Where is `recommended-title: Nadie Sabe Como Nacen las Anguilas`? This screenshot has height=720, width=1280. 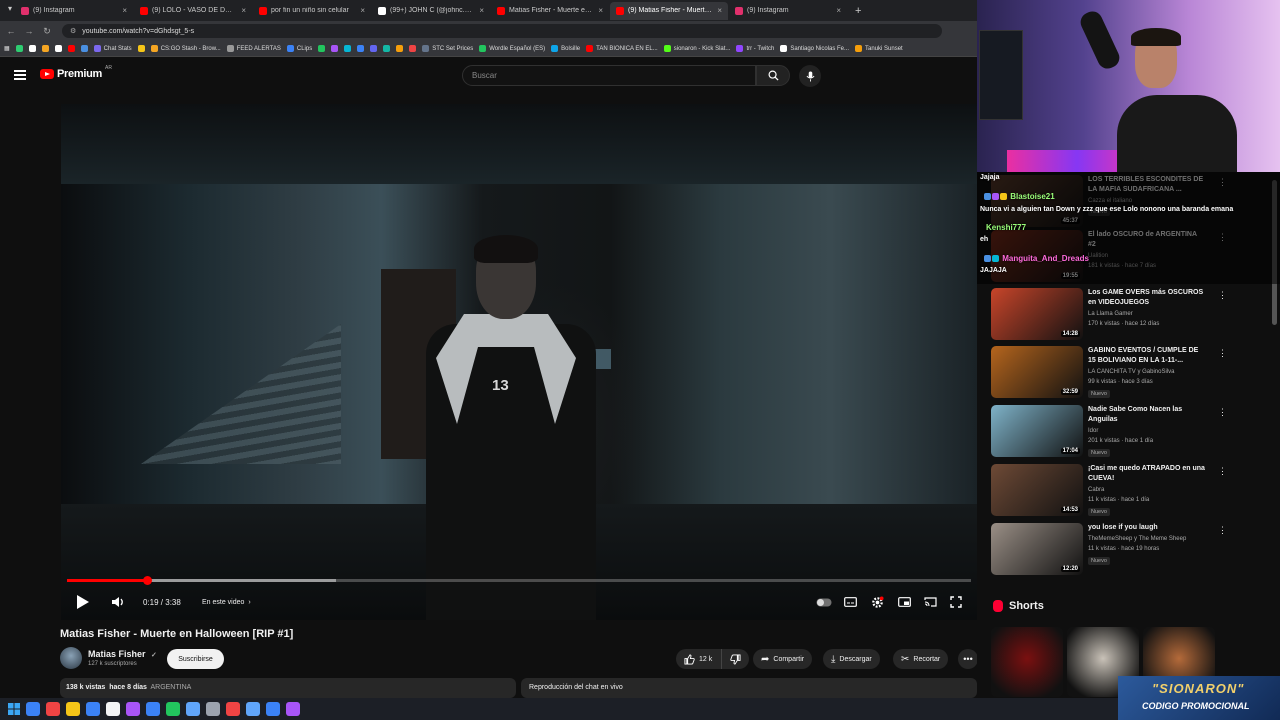 recommended-title: Nadie Sabe Como Nacen las Anguilas is located at coordinates (1147, 415).